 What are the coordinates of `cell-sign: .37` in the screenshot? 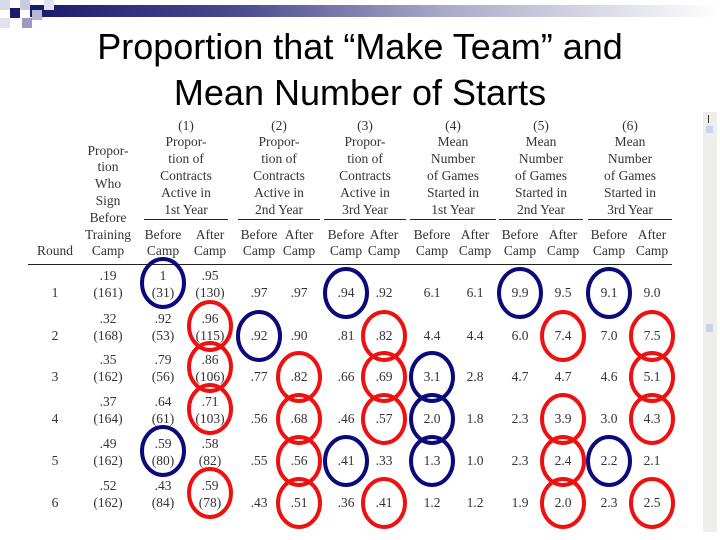 It's located at (108, 401).